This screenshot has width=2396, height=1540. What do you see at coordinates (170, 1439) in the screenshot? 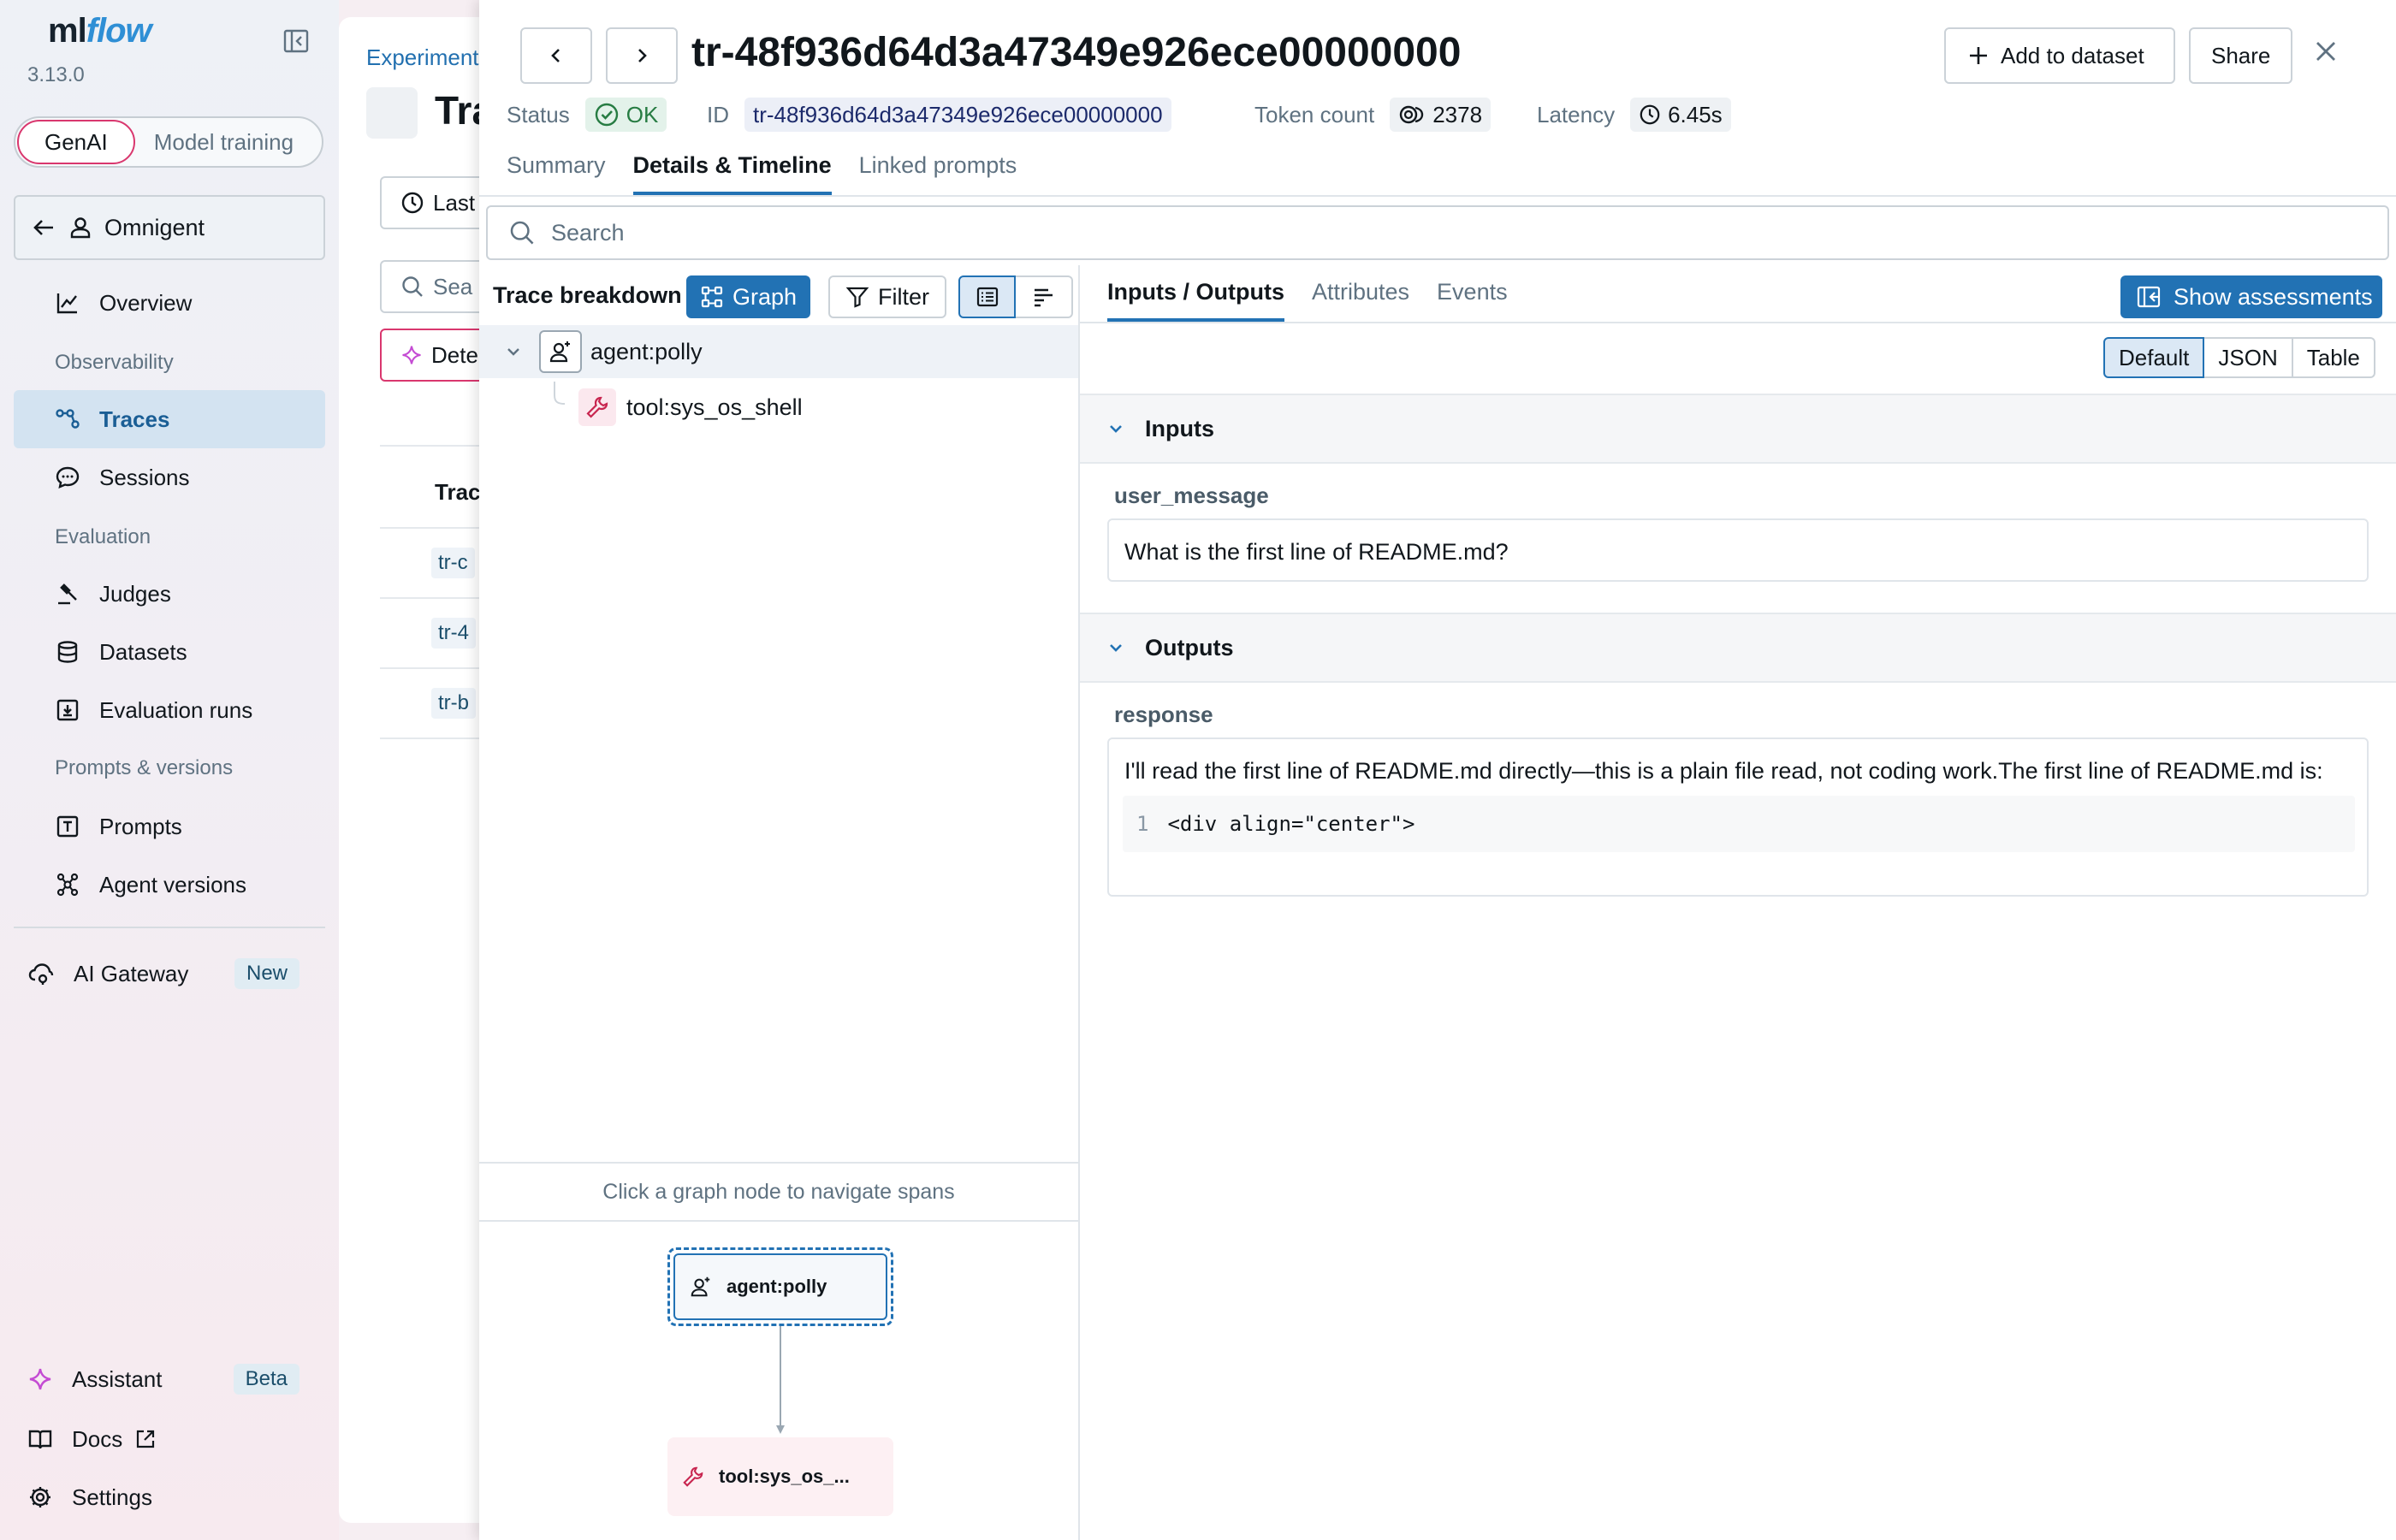
I see `sidebar-item-docs: Docs` at bounding box center [170, 1439].